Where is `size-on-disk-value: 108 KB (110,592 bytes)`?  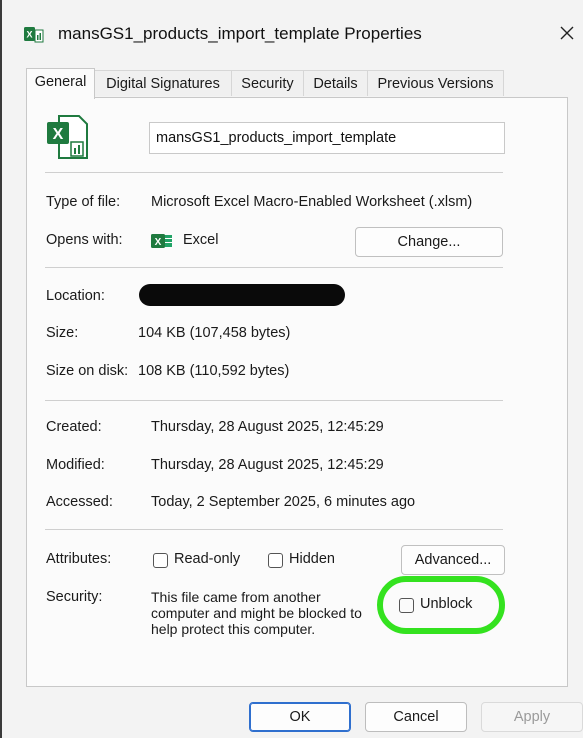
size-on-disk-value: 108 KB (110,592 bytes) is located at coordinates (214, 371).